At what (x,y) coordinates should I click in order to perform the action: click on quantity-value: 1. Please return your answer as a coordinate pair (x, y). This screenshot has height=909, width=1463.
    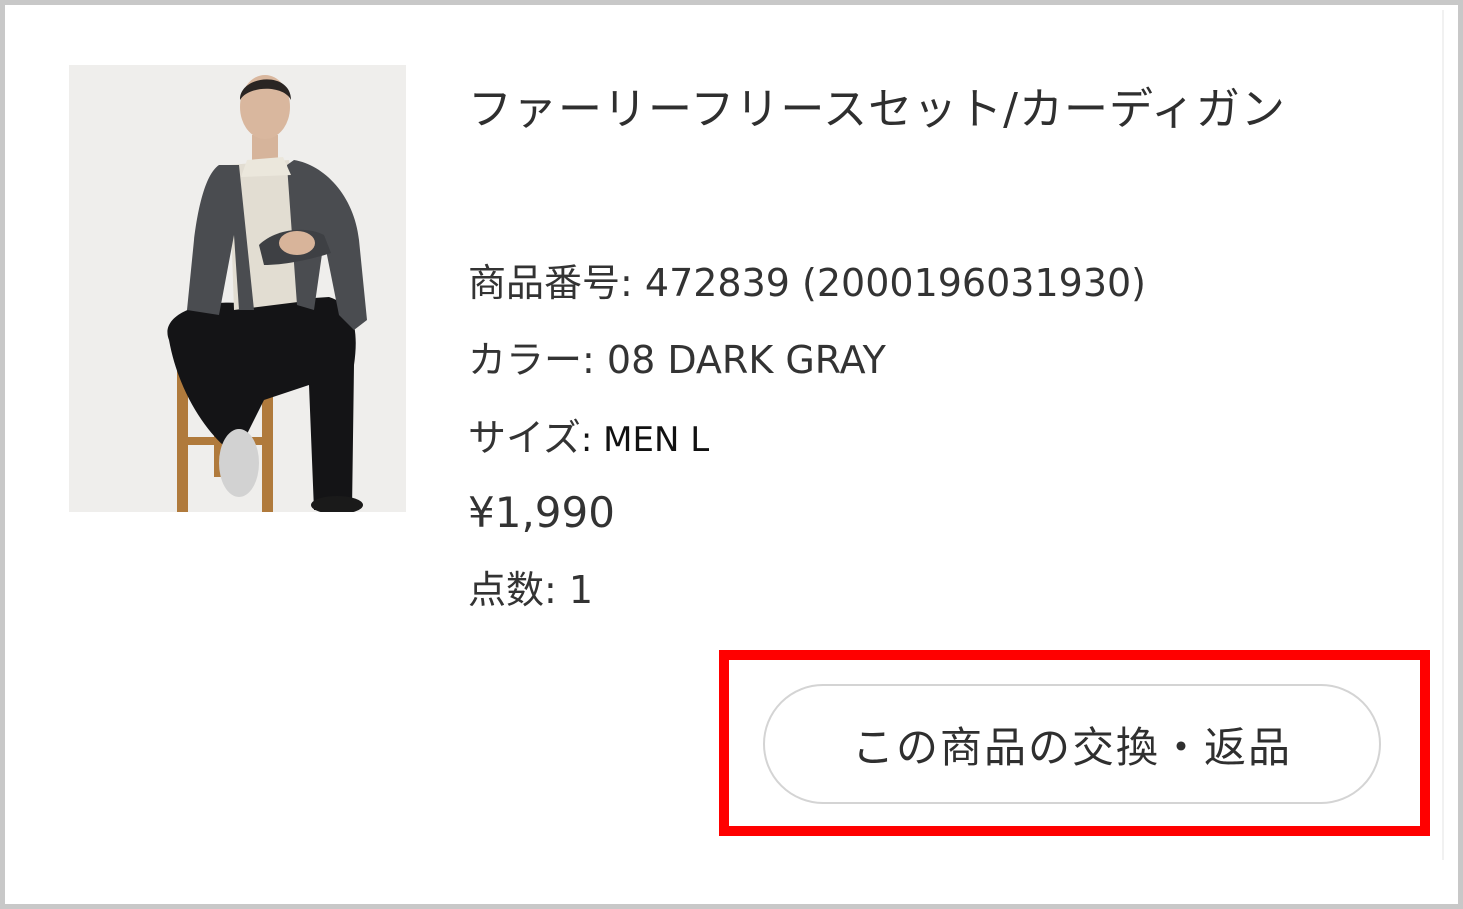
    Looking at the image, I should click on (581, 590).